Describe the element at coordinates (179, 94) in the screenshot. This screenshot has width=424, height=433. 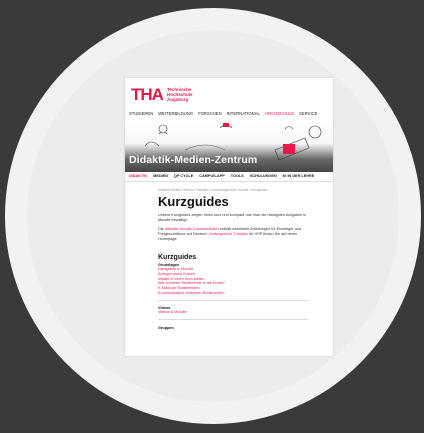
I see `logo-text: Technische Hochschule Augsburg` at that location.